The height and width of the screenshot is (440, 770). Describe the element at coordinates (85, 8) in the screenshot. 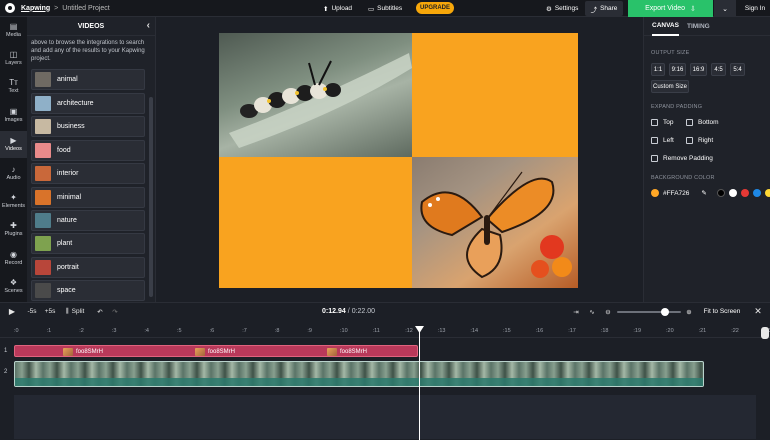

I see `project-title: Untitled Project` at that location.